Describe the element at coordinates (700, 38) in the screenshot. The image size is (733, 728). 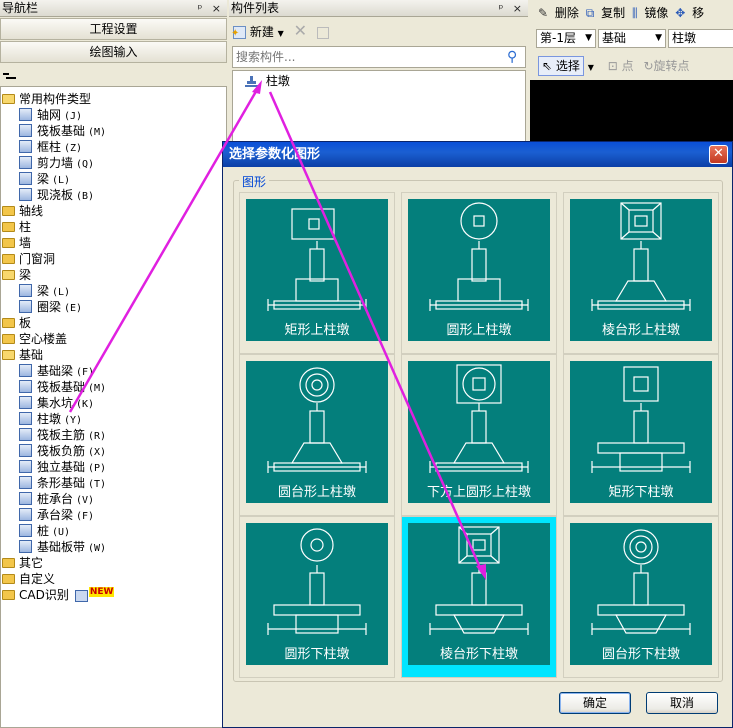
I see `type-select: 柱墩` at that location.